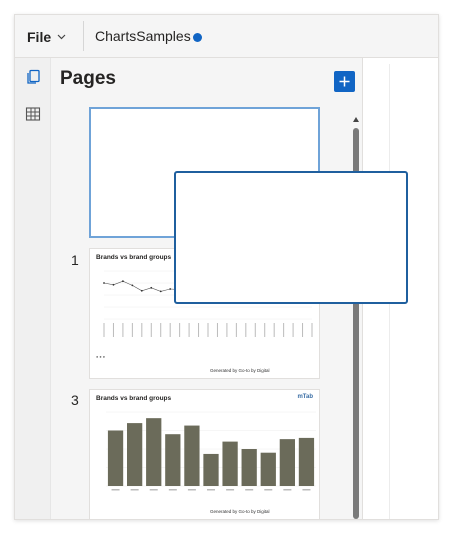 The height and width of the screenshot is (534, 453). What do you see at coordinates (75, 400) in the screenshot?
I see `page-number: 3` at bounding box center [75, 400].